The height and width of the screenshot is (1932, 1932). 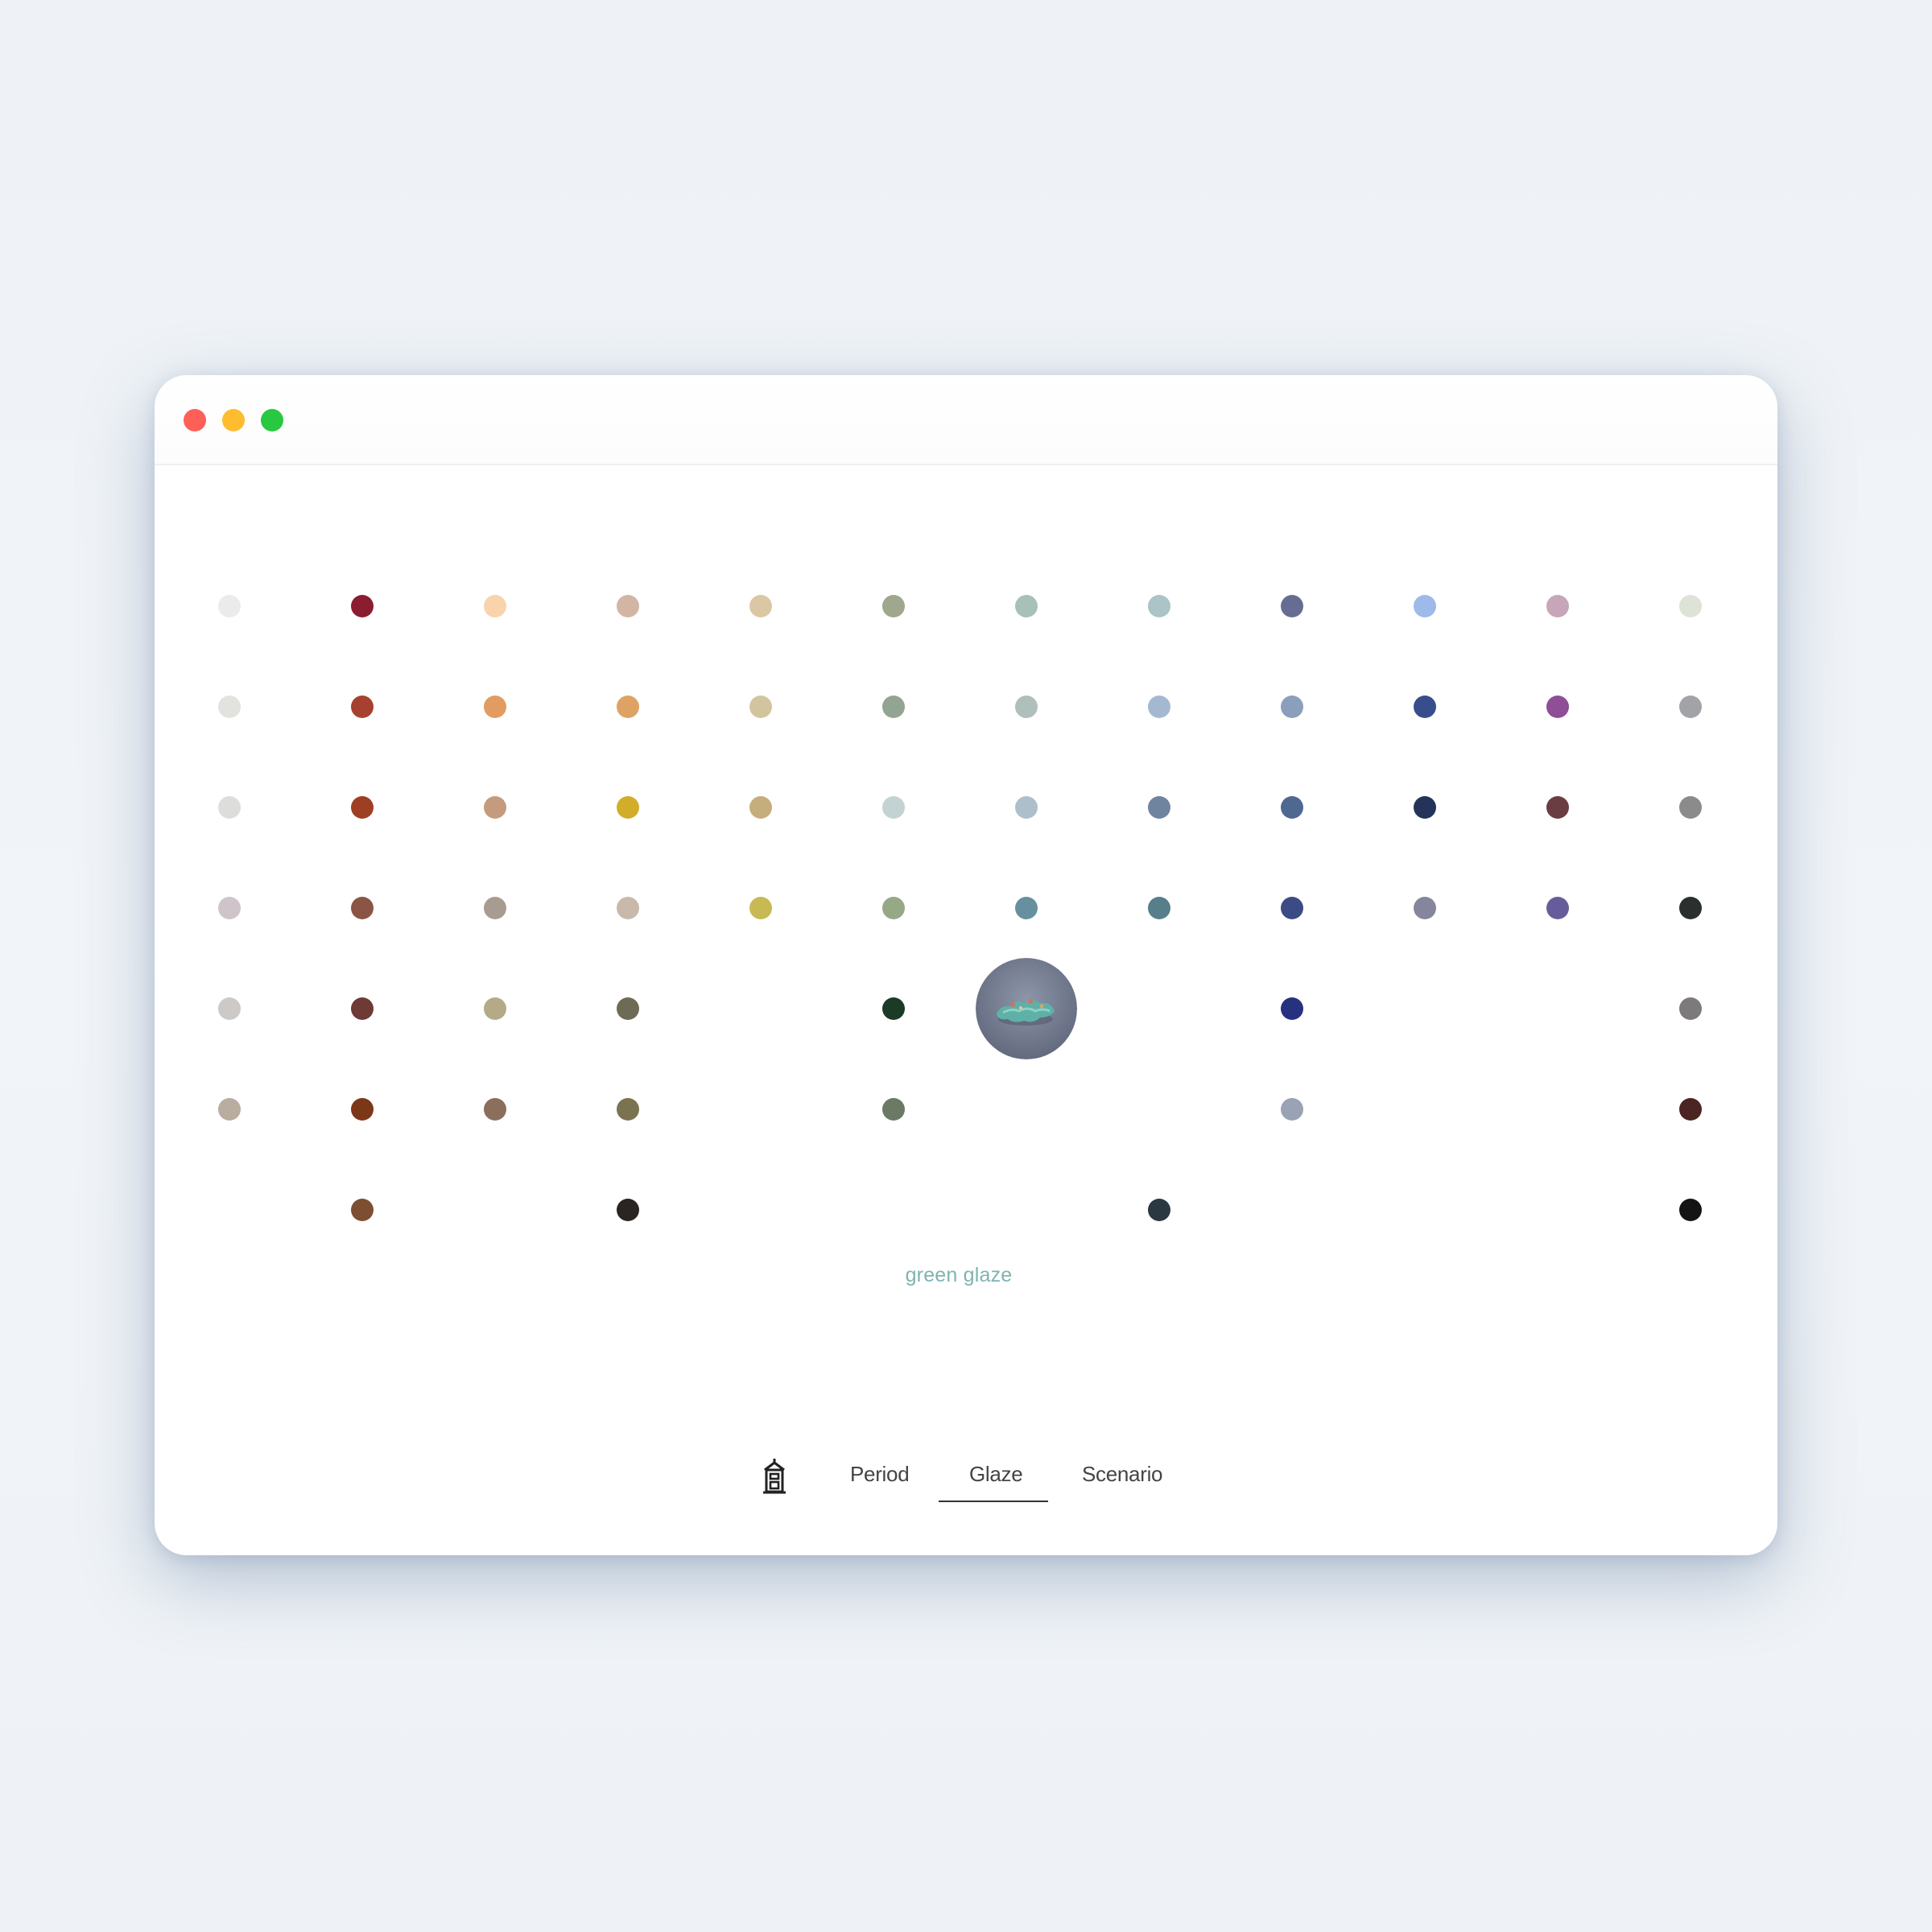 What do you see at coordinates (993, 1501) in the screenshot?
I see `active-tab-indicator` at bounding box center [993, 1501].